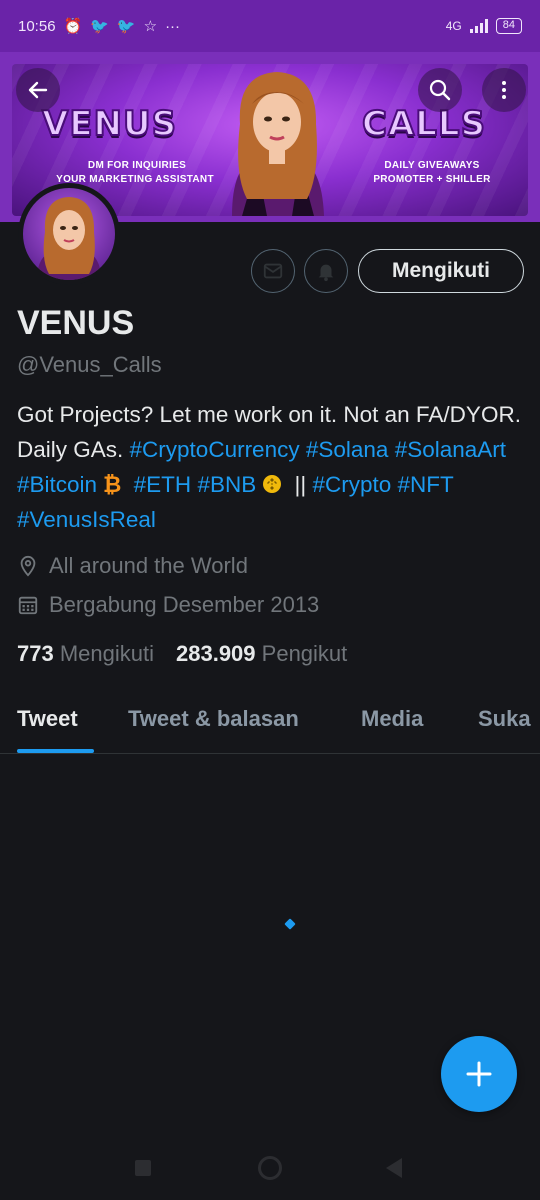 This screenshot has height=1200, width=540. Describe the element at coordinates (504, 711) in the screenshot. I see `tab-likes: Suka` at that location.